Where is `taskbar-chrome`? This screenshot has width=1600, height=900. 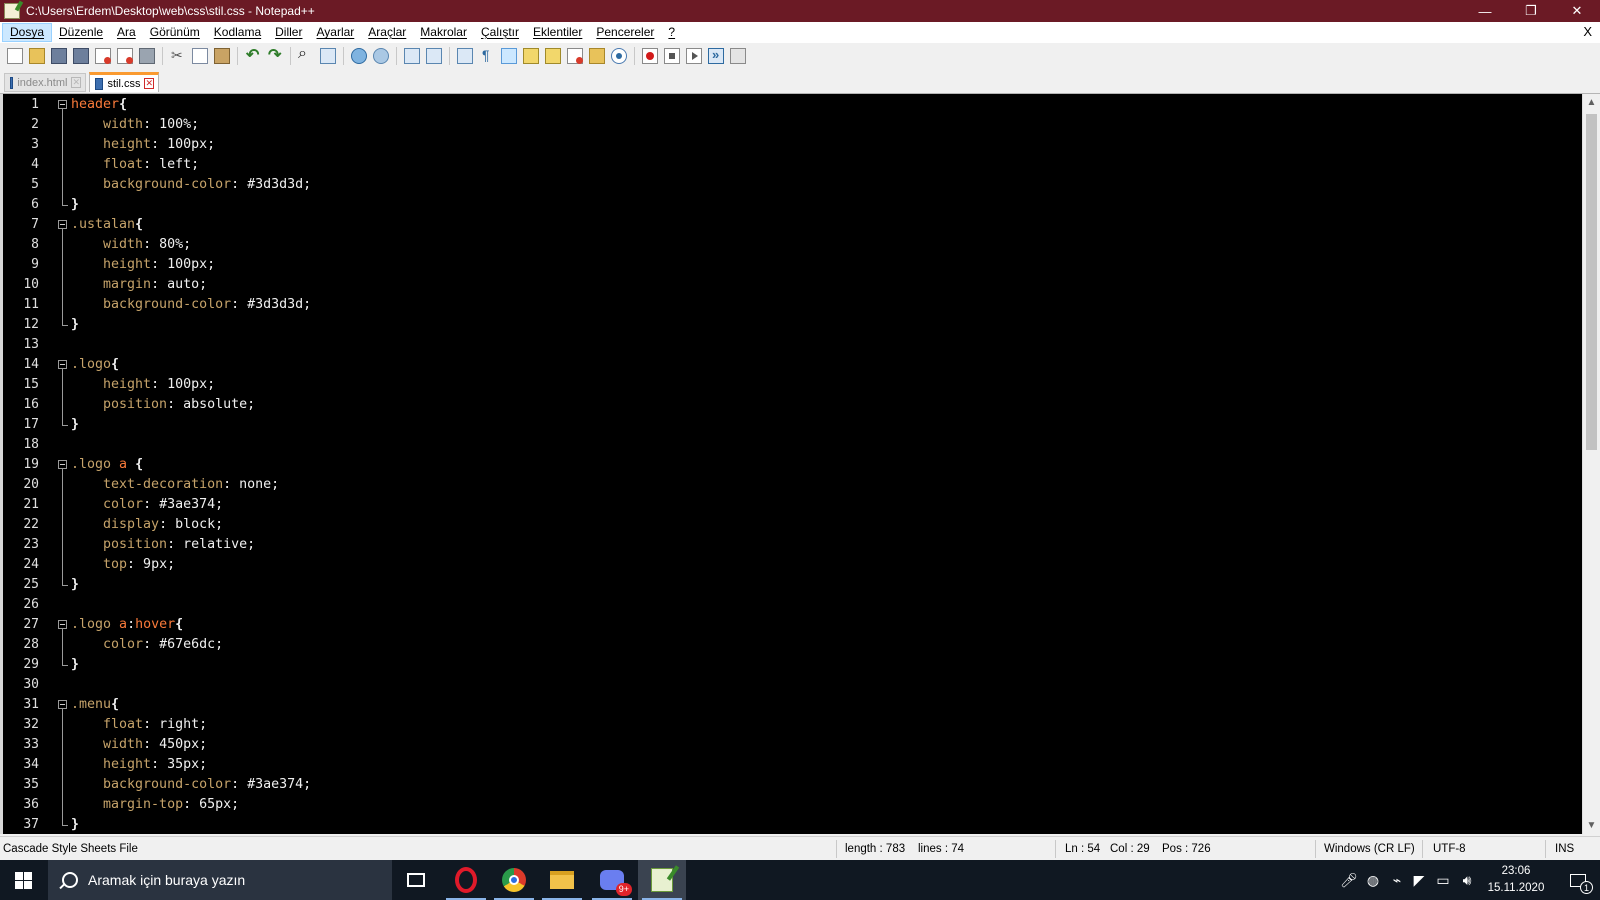
taskbar-chrome is located at coordinates (514, 880).